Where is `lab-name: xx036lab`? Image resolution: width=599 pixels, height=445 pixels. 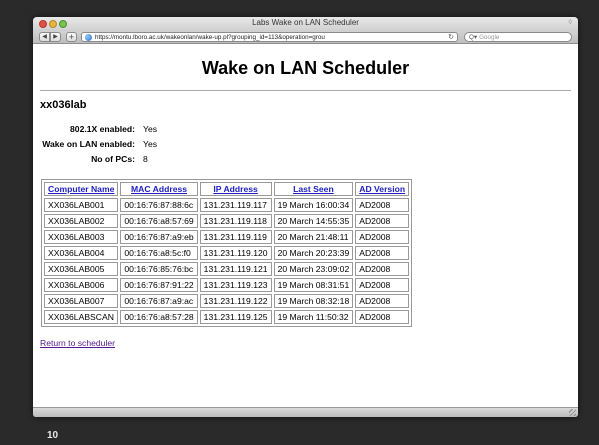
lab-name: xx036lab is located at coordinates (63, 105).